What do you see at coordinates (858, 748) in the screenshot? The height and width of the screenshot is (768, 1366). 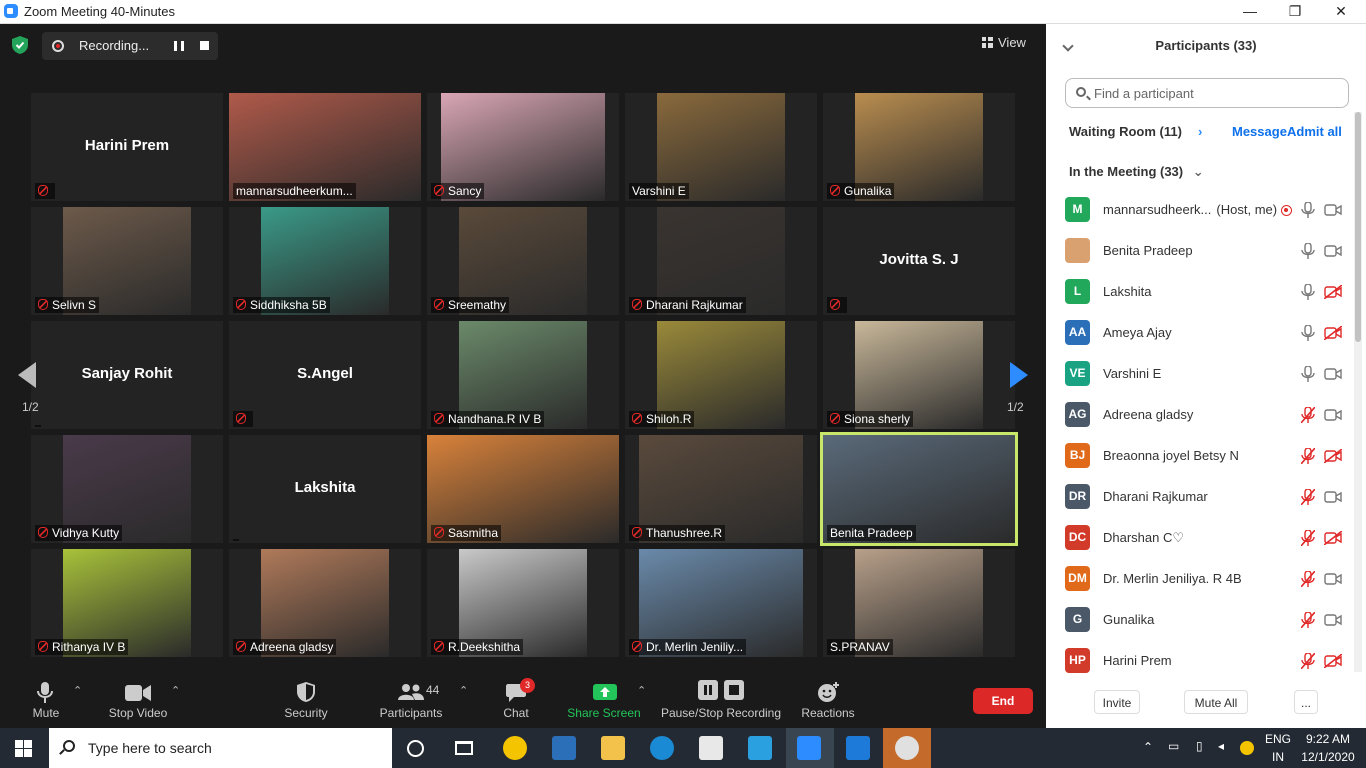 I see `media-app-icon` at bounding box center [858, 748].